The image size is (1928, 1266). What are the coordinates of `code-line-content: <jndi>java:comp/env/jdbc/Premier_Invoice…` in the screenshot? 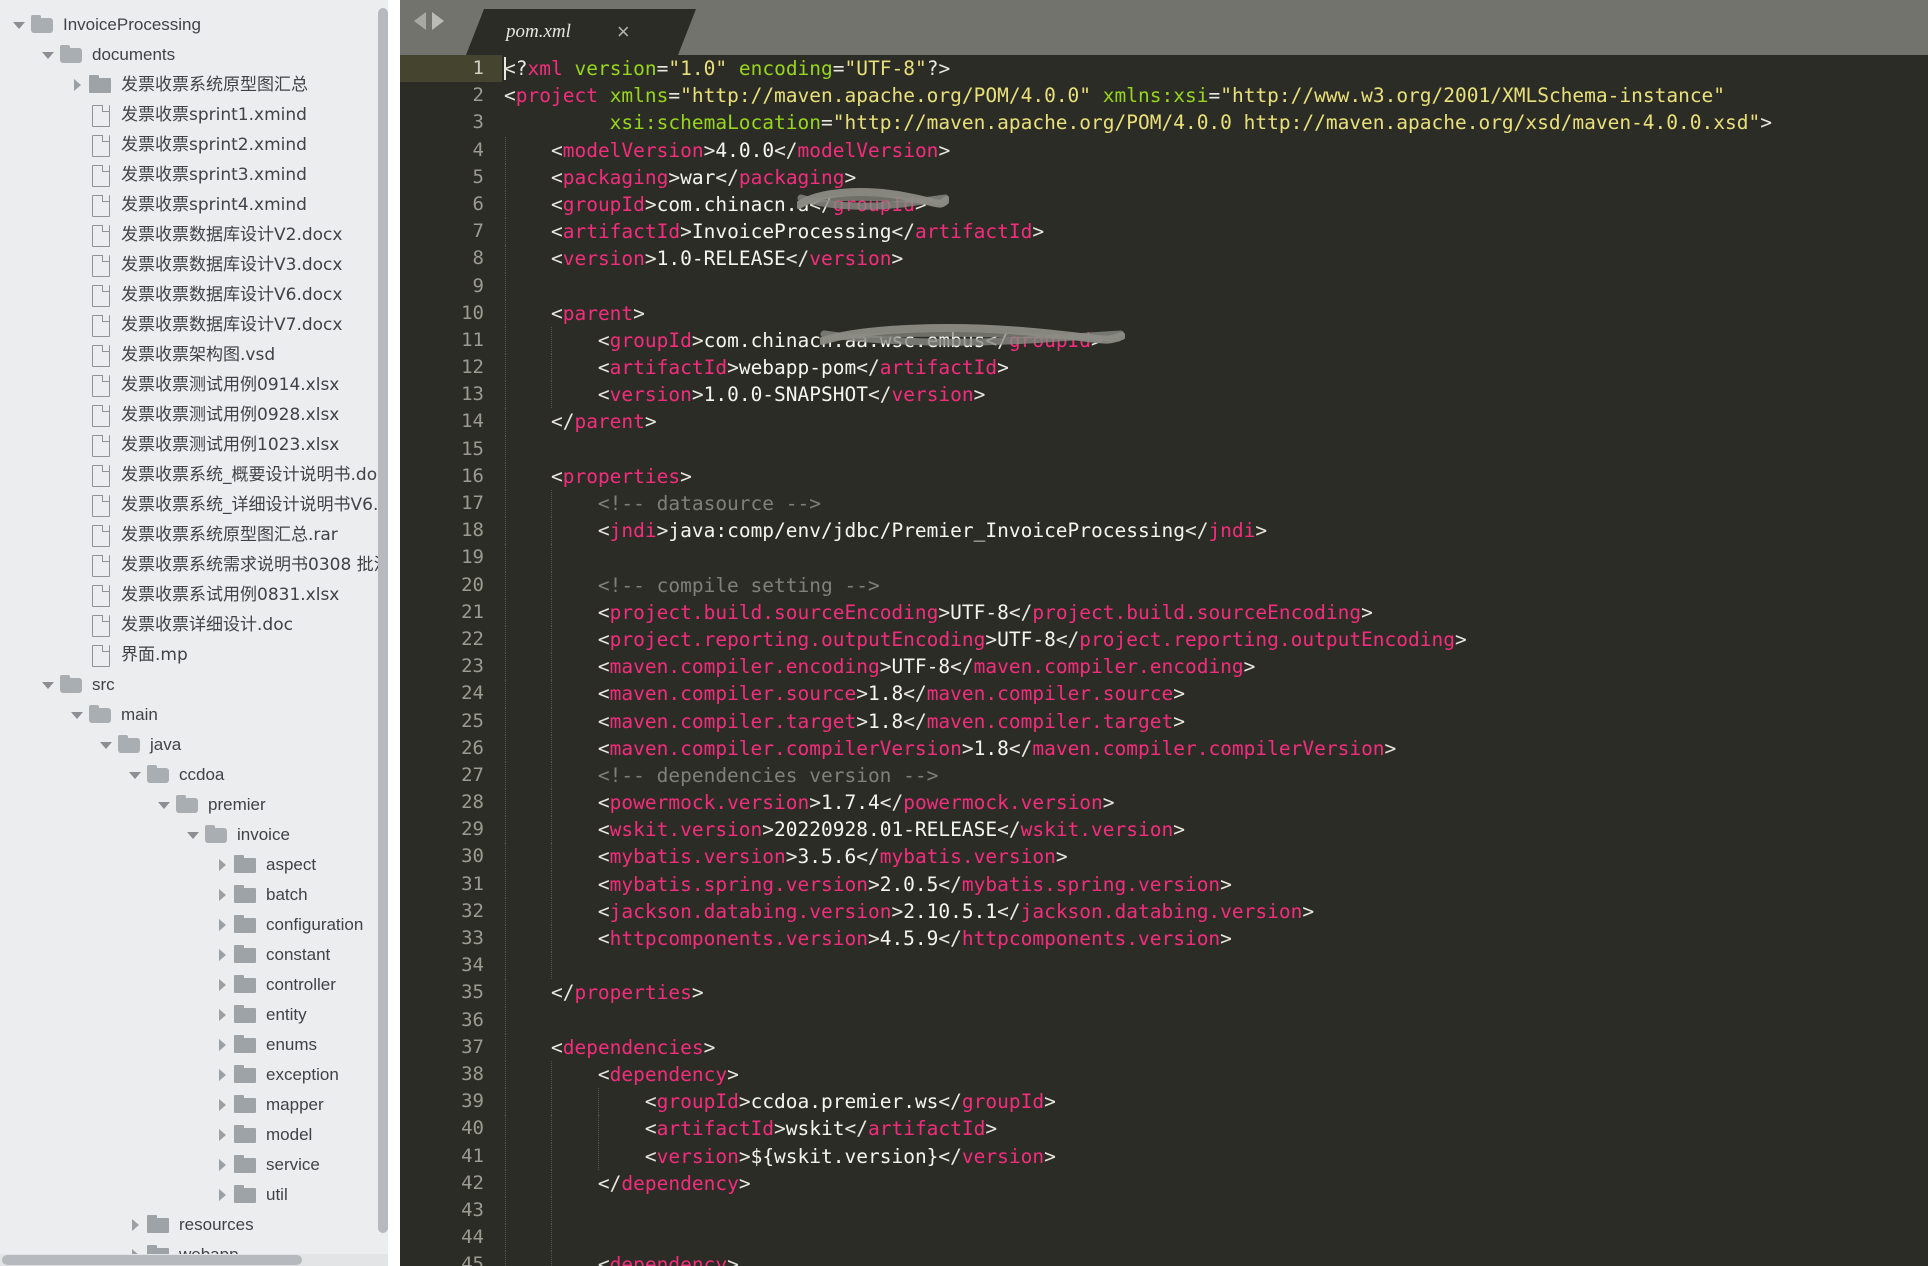 It's located at (1215, 531).